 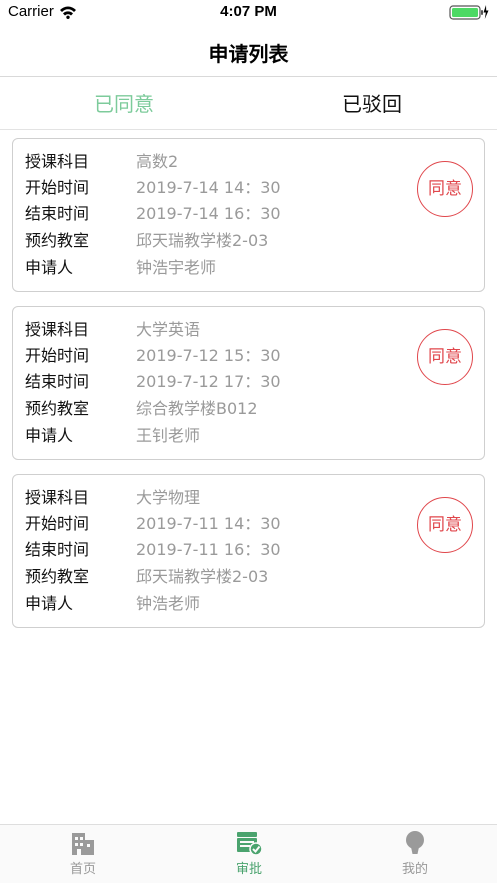 I want to click on end-time-value: 2019-7-14 16：30, so click(x=208, y=213).